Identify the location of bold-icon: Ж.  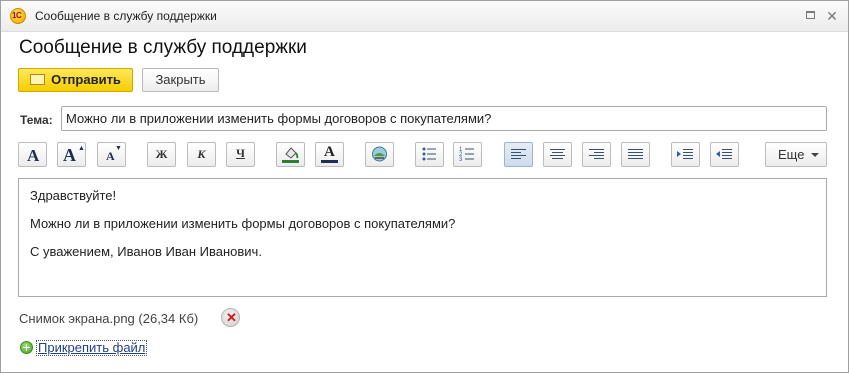
(161, 154).